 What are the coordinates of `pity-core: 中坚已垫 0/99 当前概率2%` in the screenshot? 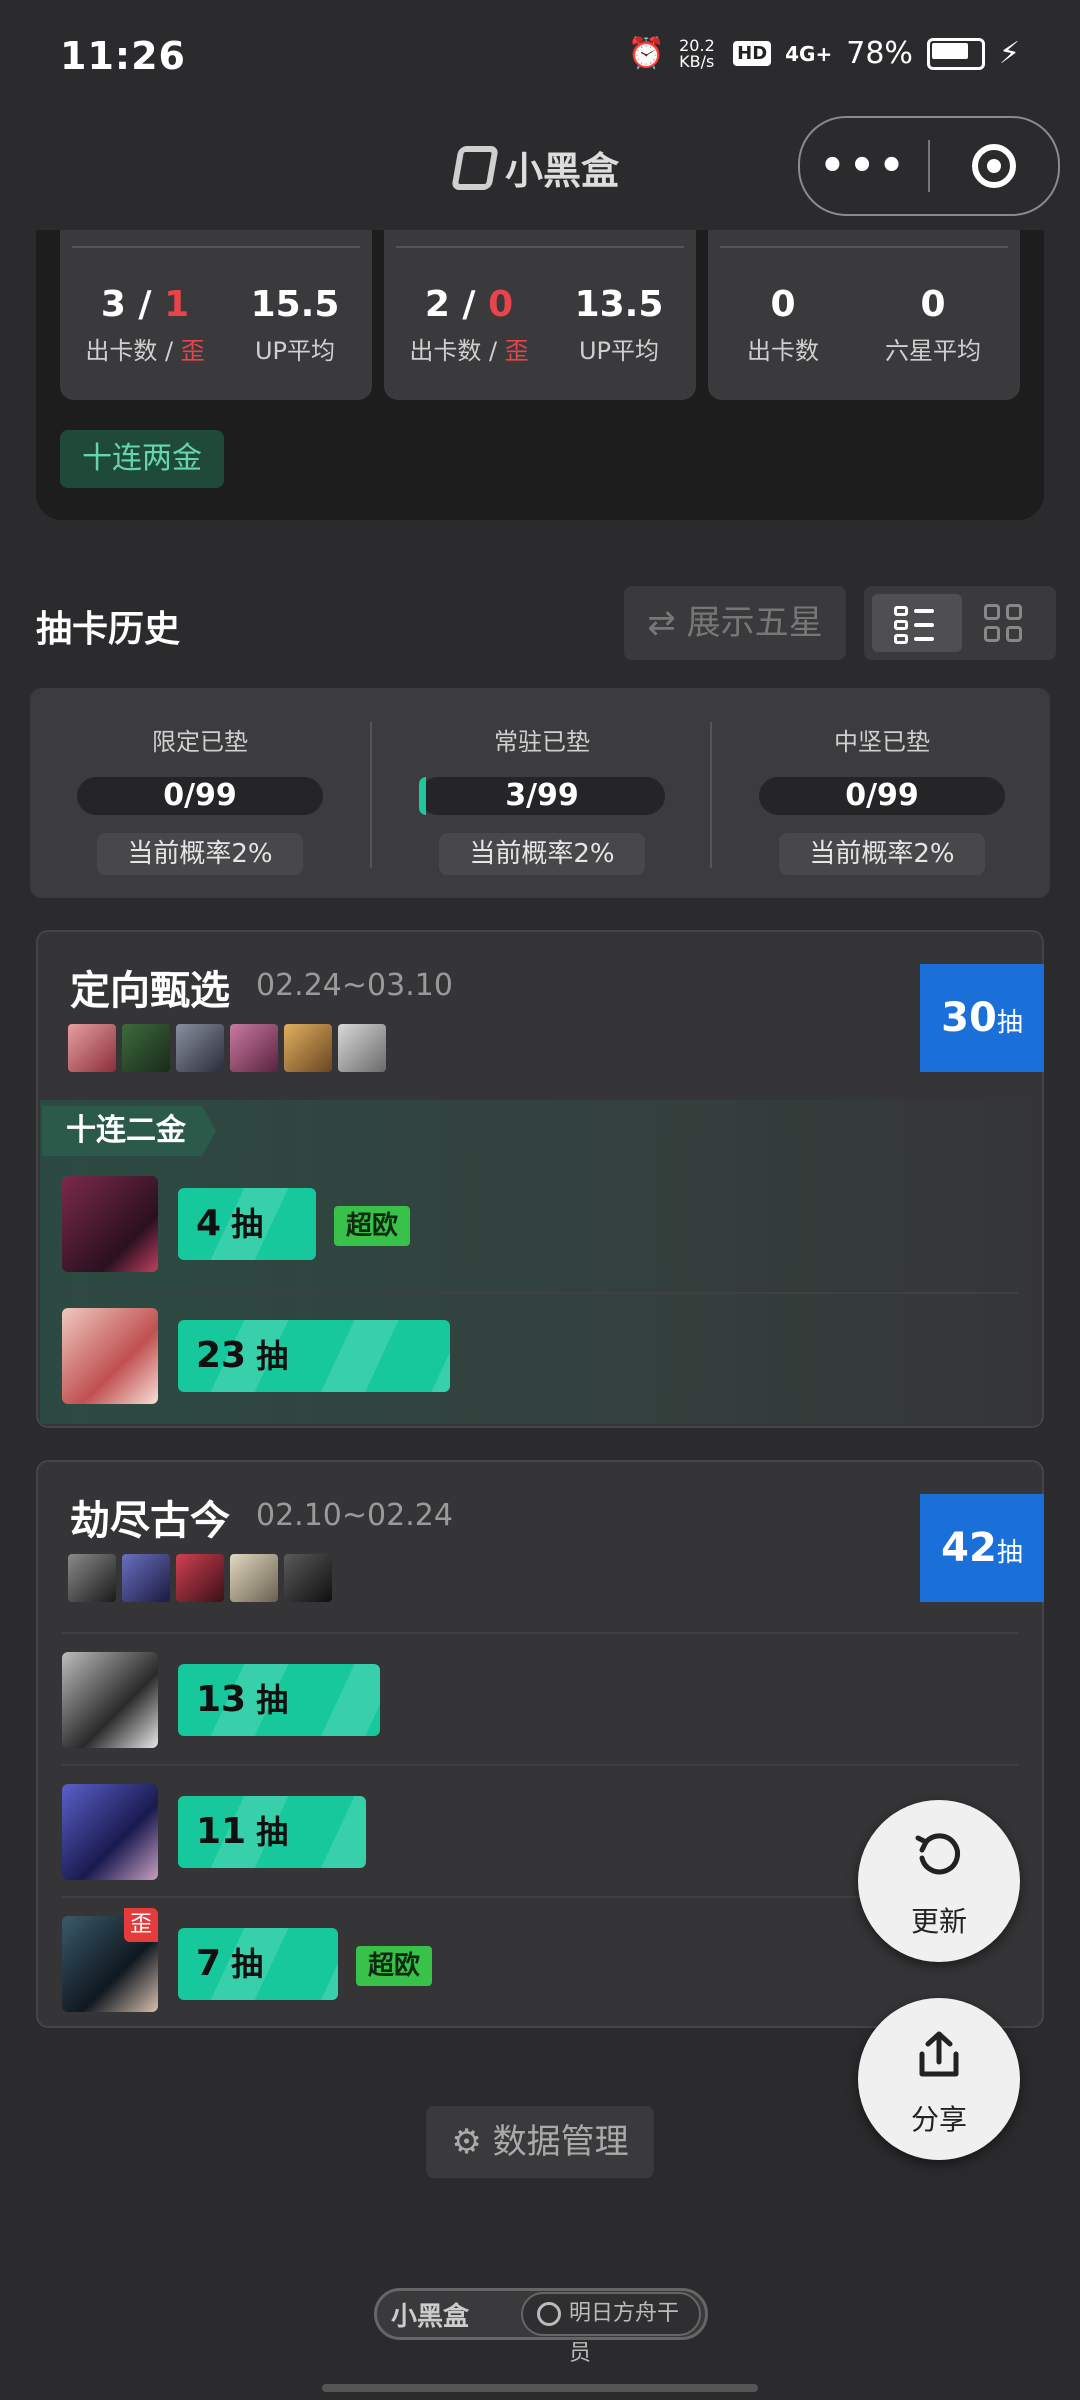 It's located at (882, 793).